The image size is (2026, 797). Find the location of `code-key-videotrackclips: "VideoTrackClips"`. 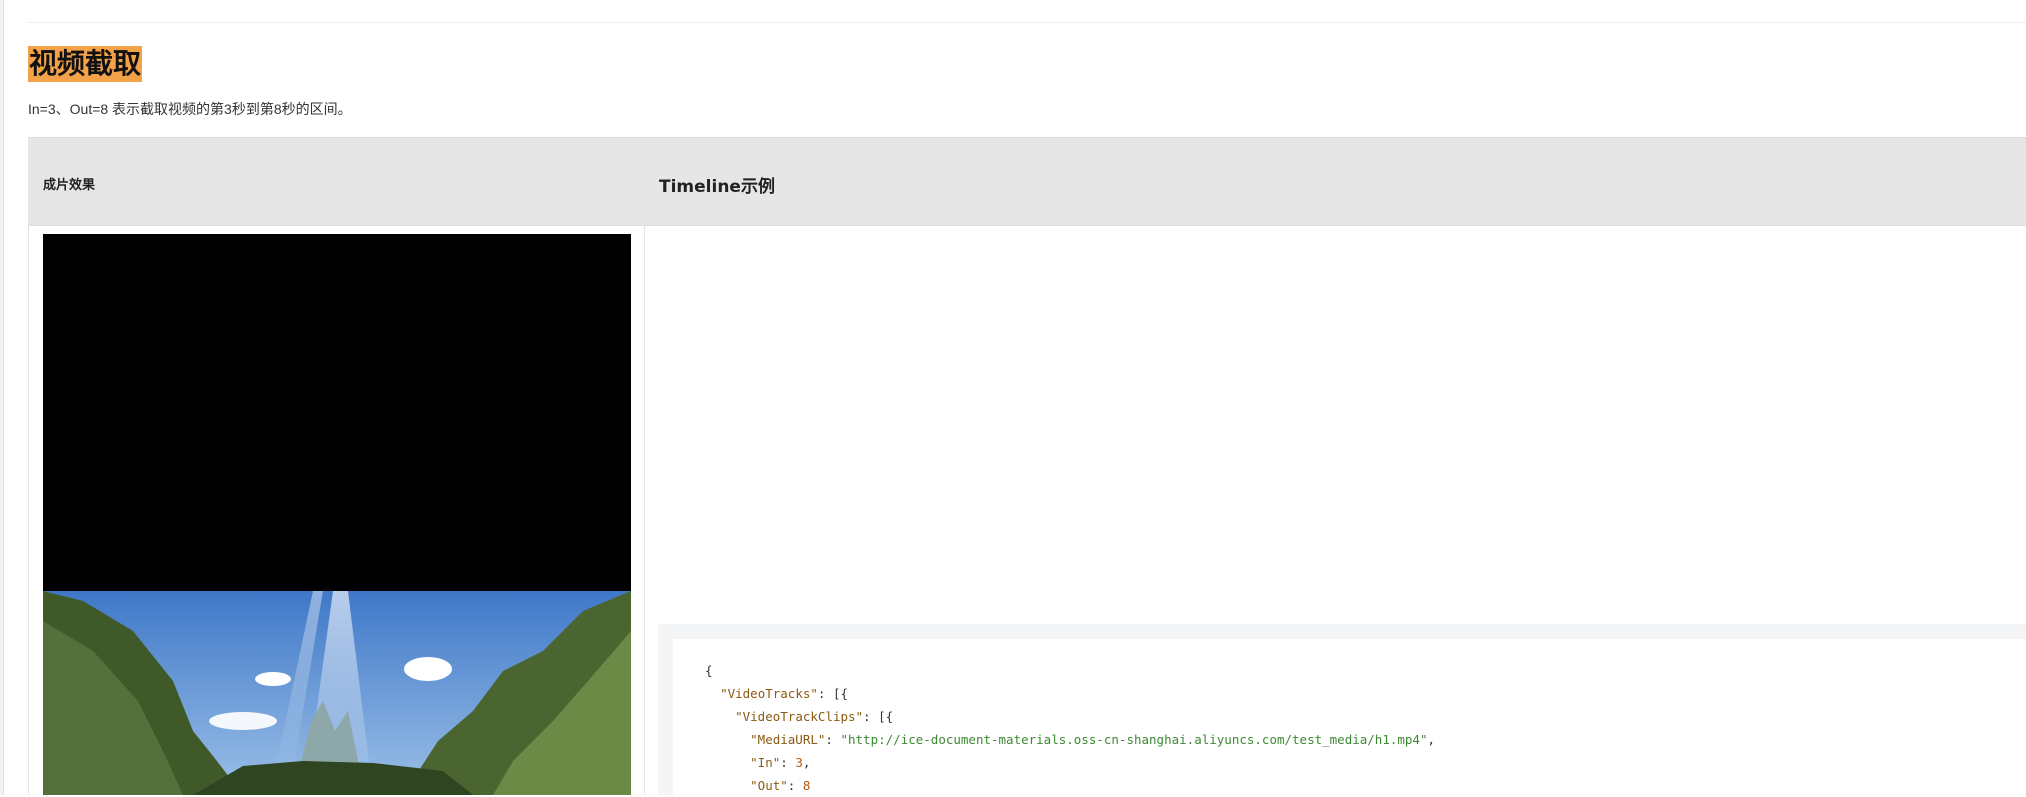

code-key-videotrackclips: "VideoTrackClips" is located at coordinates (799, 716).